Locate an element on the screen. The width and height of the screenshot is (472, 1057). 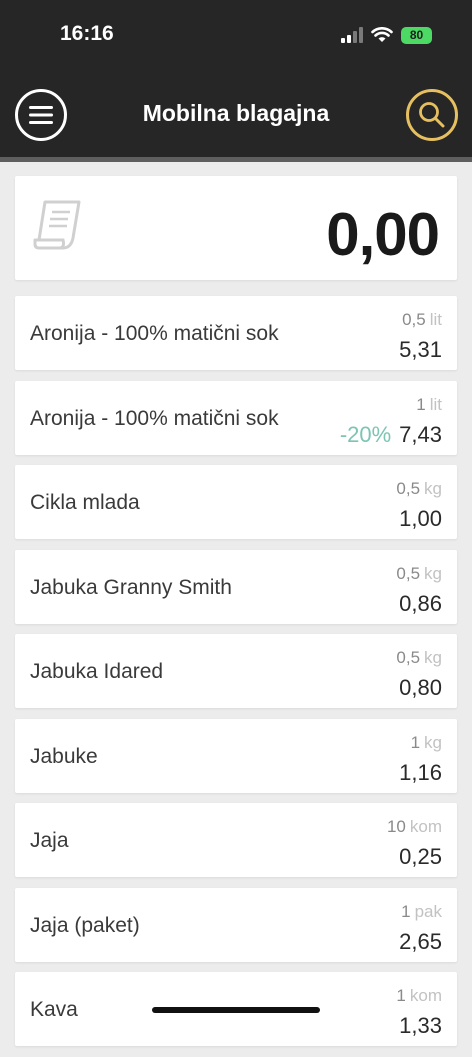
app-header: 16:16 80 Mobilna blagajna is located at coordinates (236, 78).